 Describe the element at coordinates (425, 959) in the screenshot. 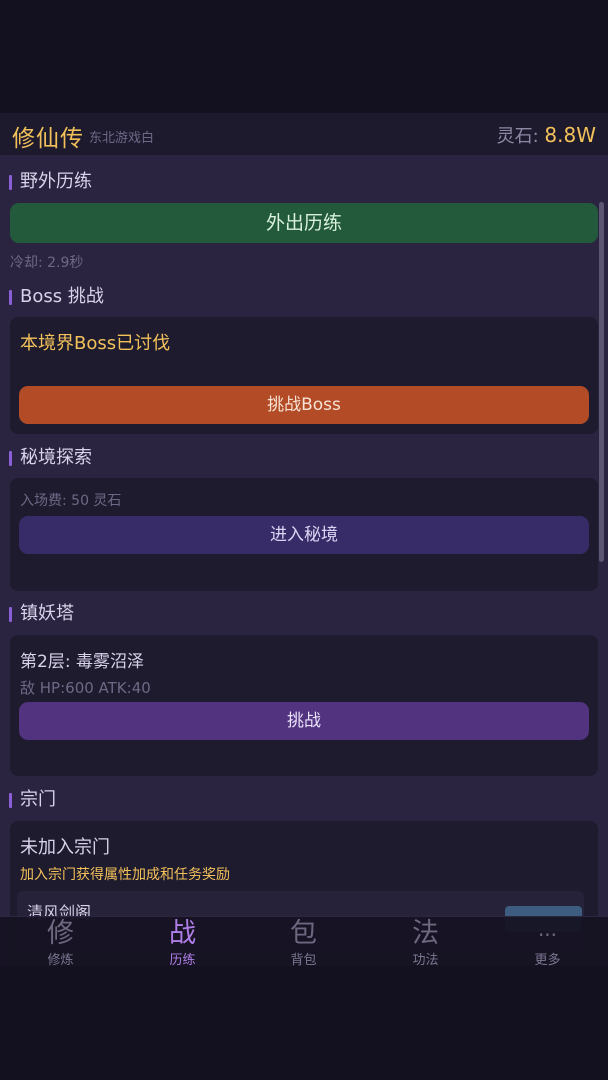

I see `tab-skills-label: 功法` at that location.